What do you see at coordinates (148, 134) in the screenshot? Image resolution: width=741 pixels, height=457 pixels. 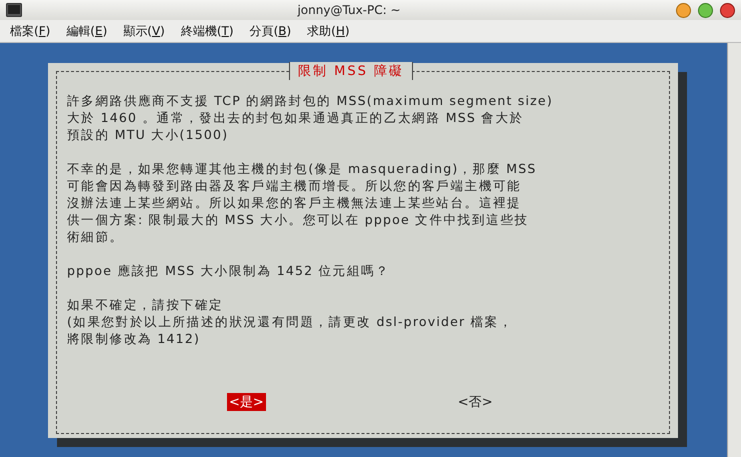 I see `dialog-text: 預設的 MTU 大小(1500)` at bounding box center [148, 134].